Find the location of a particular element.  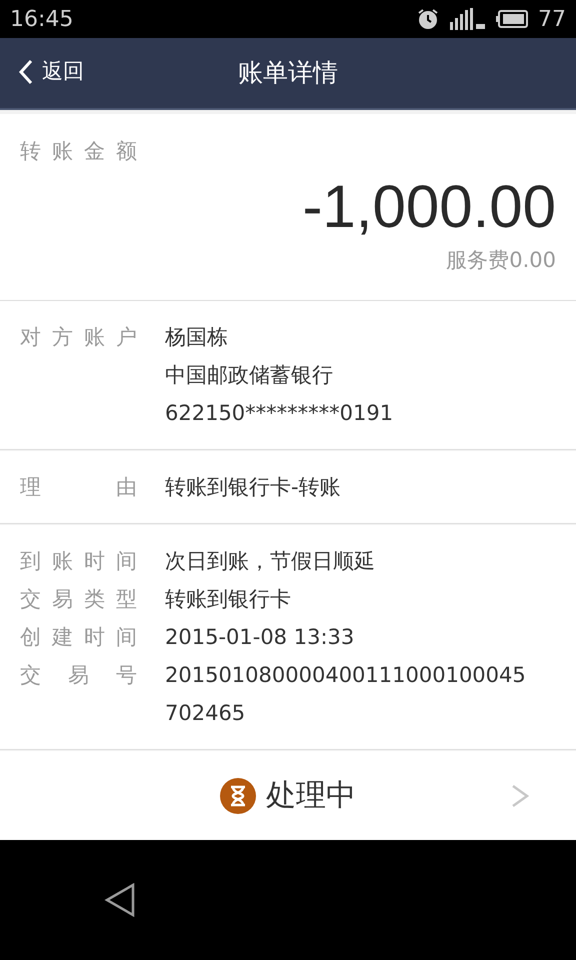

status-time: 16:45 is located at coordinates (42, 20).